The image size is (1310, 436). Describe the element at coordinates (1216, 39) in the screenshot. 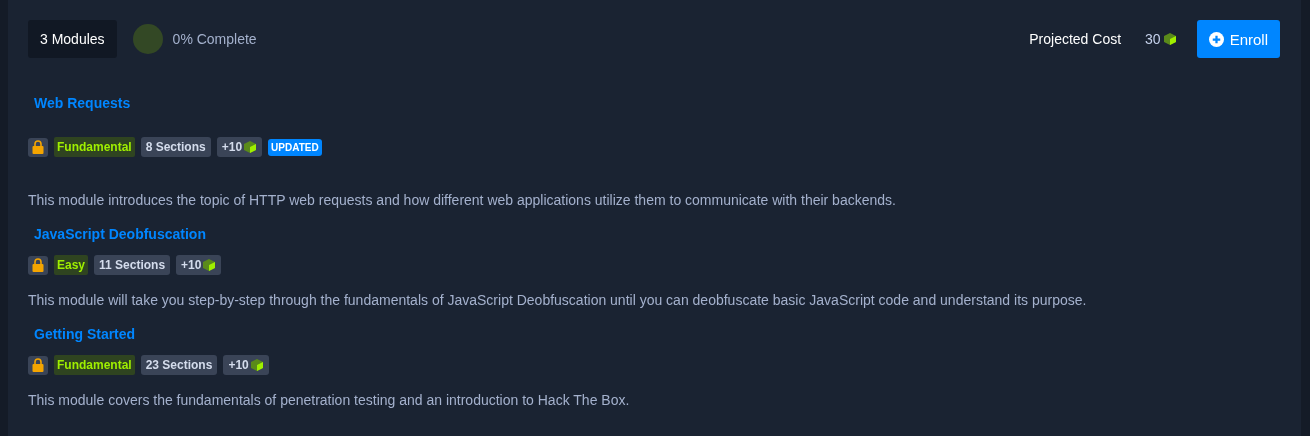

I see `plus-icon` at that location.